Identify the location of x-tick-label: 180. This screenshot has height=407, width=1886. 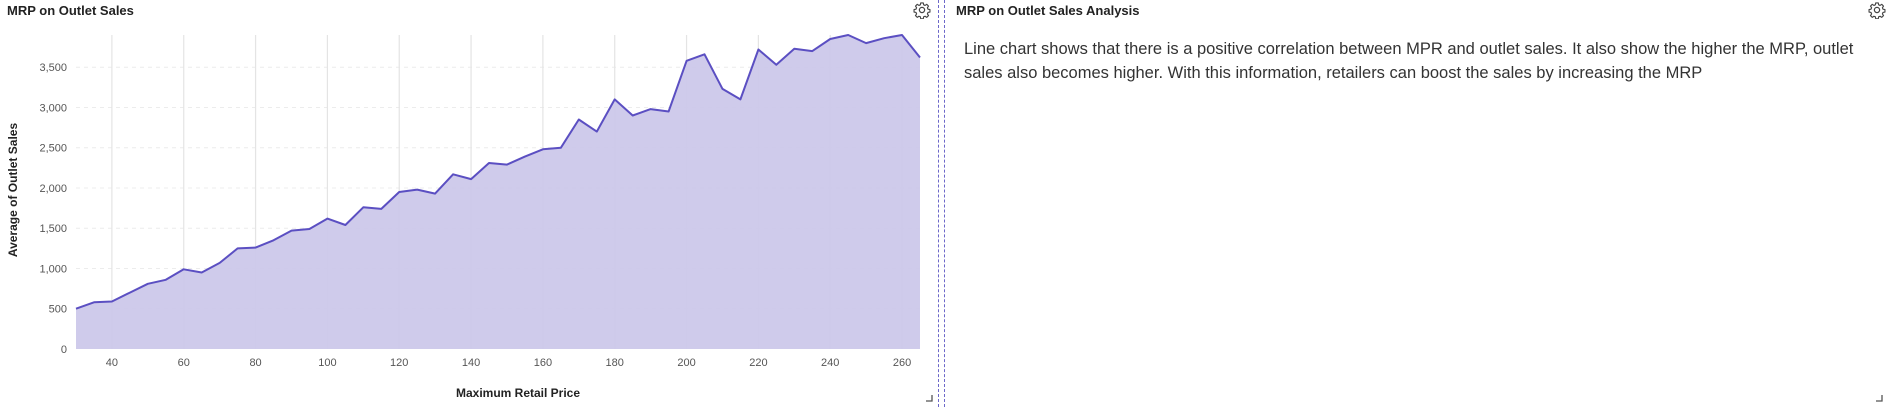
(615, 363).